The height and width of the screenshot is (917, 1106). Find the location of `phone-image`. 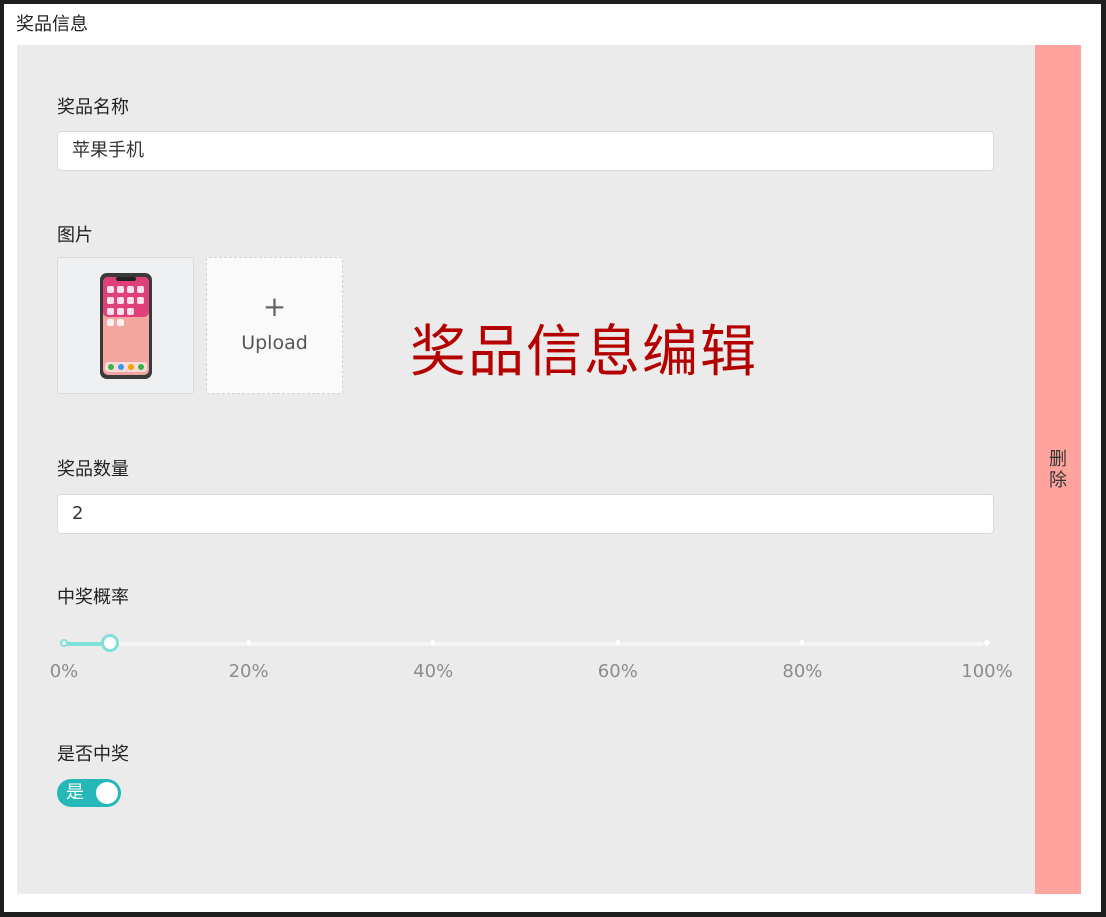

phone-image is located at coordinates (126, 326).